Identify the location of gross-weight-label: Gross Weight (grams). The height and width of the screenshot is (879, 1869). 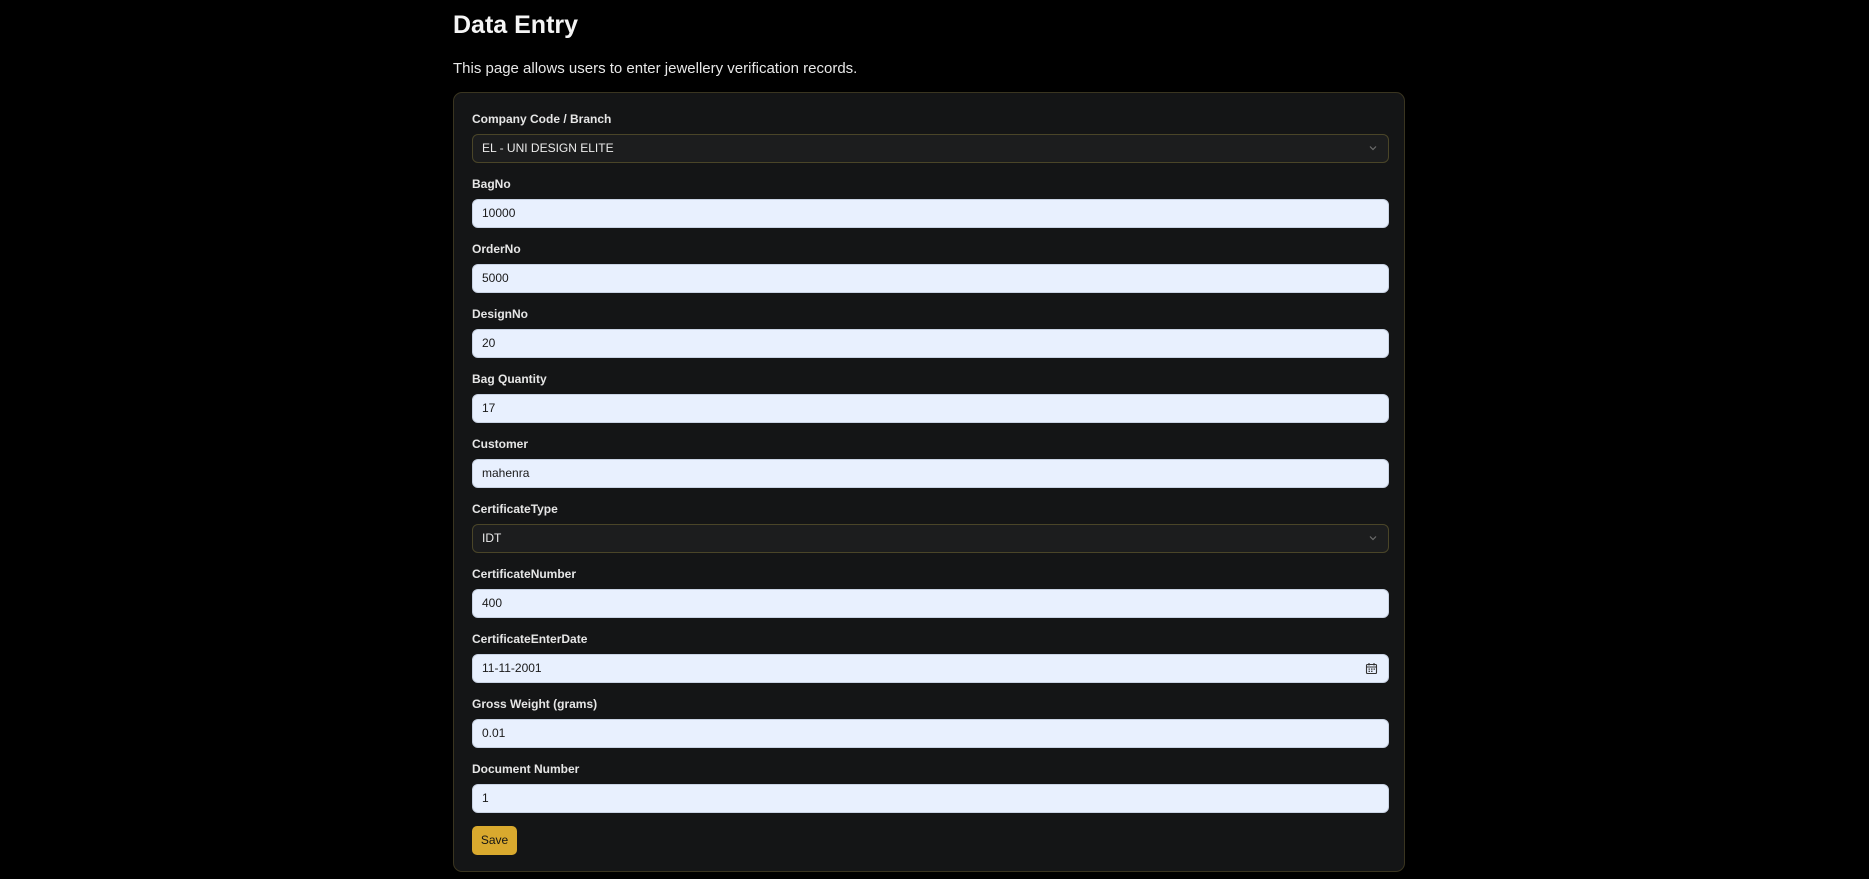
(535, 704).